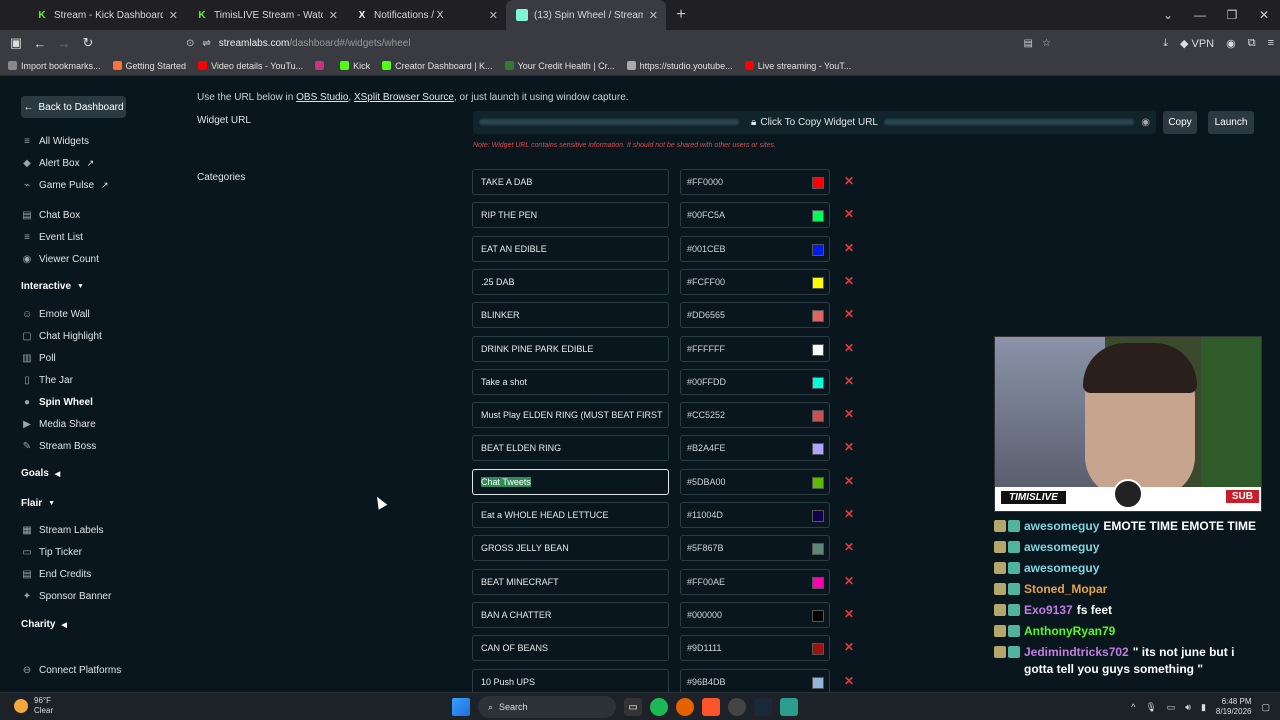 Image resolution: width=1280 pixels, height=720 pixels. Describe the element at coordinates (57, 402) in the screenshot. I see `sidebar-item-spin-wheel: ● Spin Wheel` at that location.